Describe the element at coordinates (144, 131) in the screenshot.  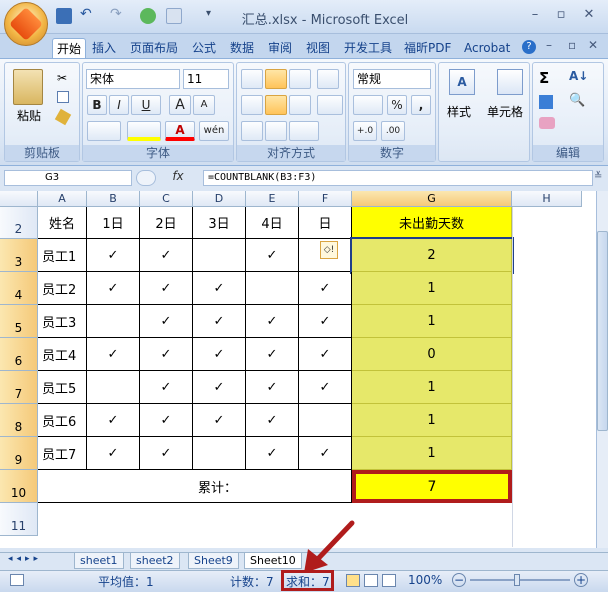
I see `fill-color-button` at that location.